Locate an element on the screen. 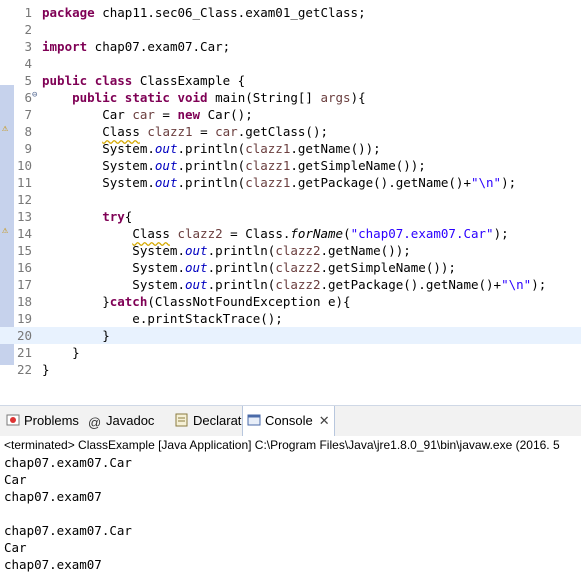 The height and width of the screenshot is (573, 581). code-line: 8 Class clazz1 = car.getClass(); ⚠ is located at coordinates (290, 131).